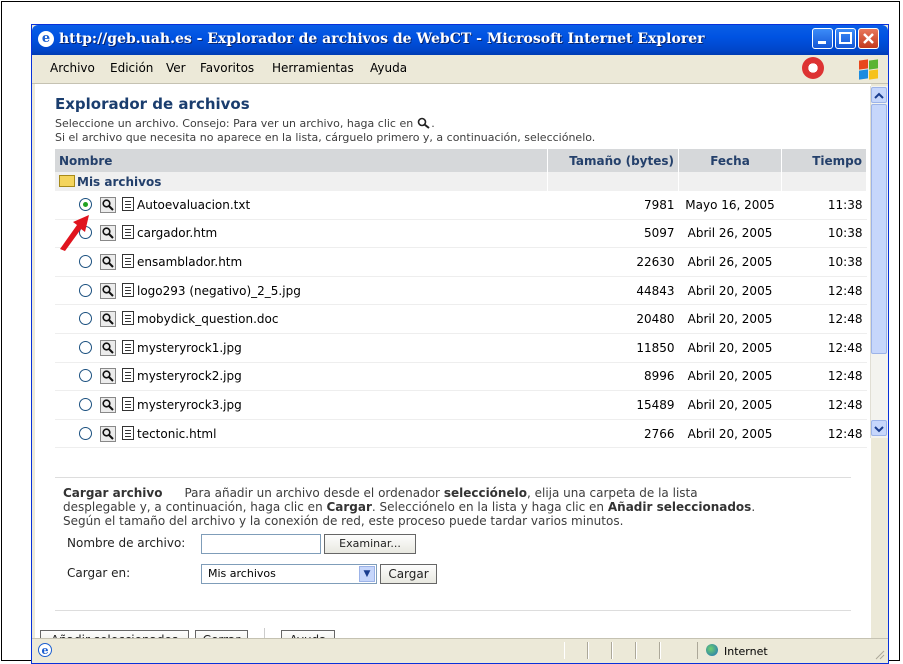 The height and width of the screenshot is (664, 903). What do you see at coordinates (189, 347) in the screenshot?
I see `file-name: mysteryrock1.jpg` at bounding box center [189, 347].